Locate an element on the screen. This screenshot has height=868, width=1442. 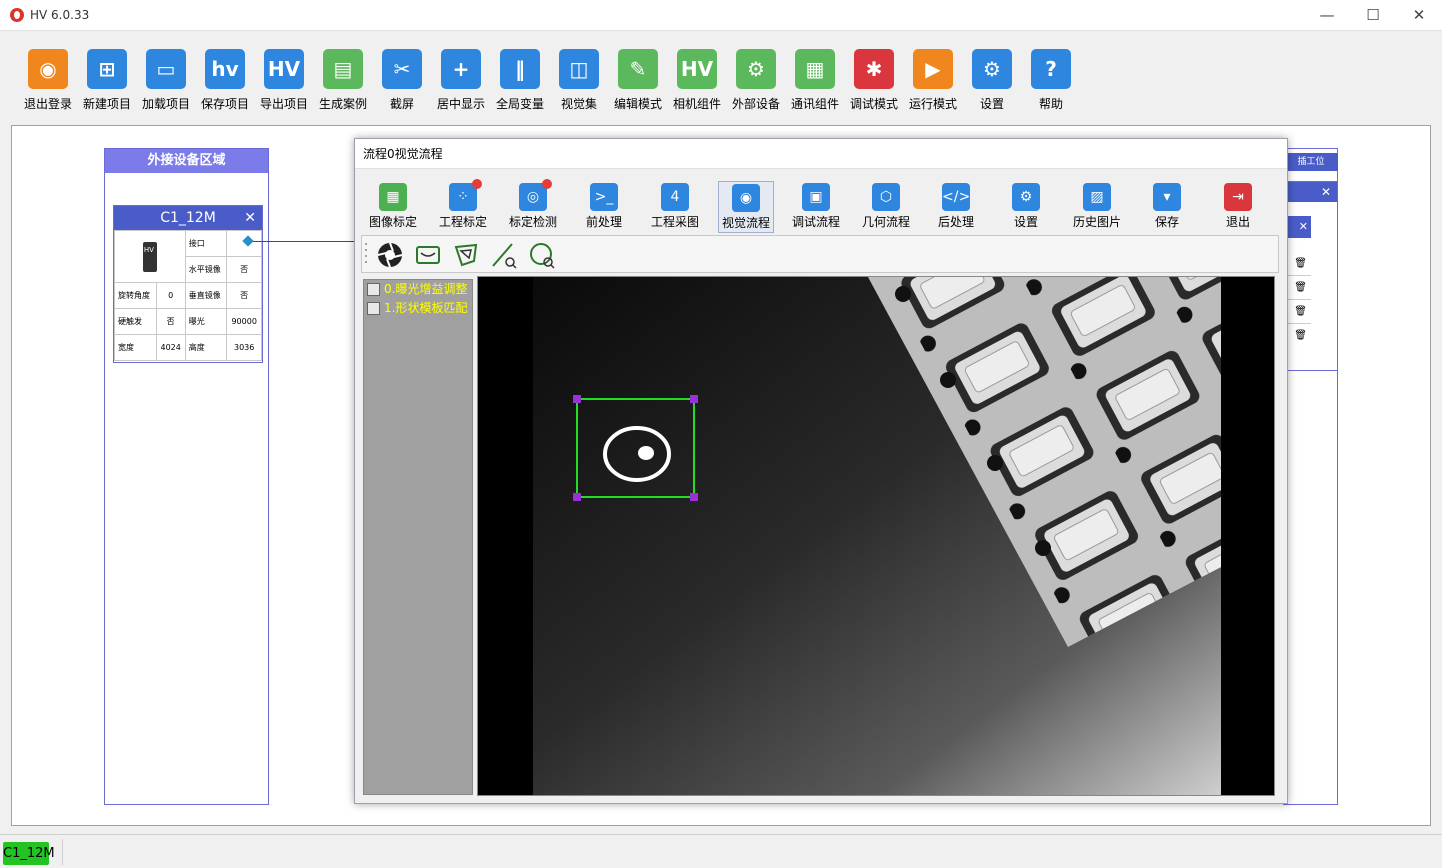
toolbar-button-3: hv 保存项目 is located at coordinates (225, 80).